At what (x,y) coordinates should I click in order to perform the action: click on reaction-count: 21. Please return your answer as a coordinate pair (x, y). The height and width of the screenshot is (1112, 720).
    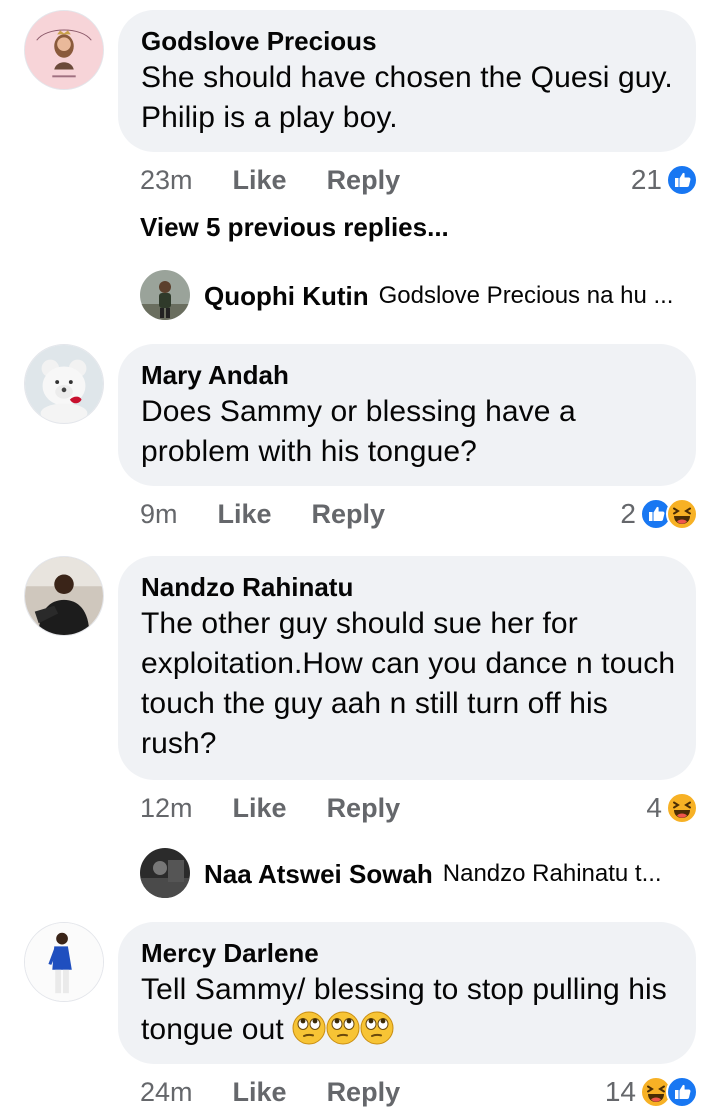
    Looking at the image, I should click on (646, 179).